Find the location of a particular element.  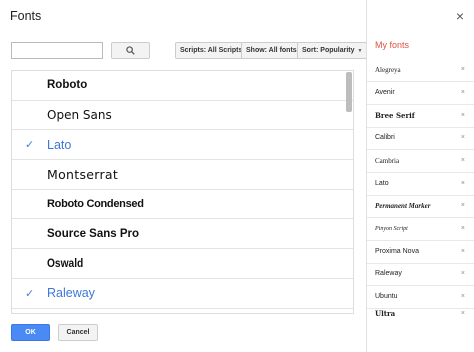

font-name: Source Sans Pro is located at coordinates (93, 233).